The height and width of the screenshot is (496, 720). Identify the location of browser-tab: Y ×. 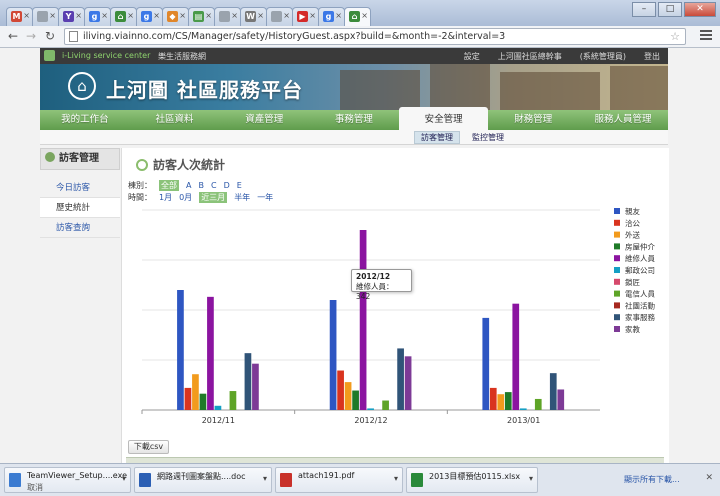
(71, 16).